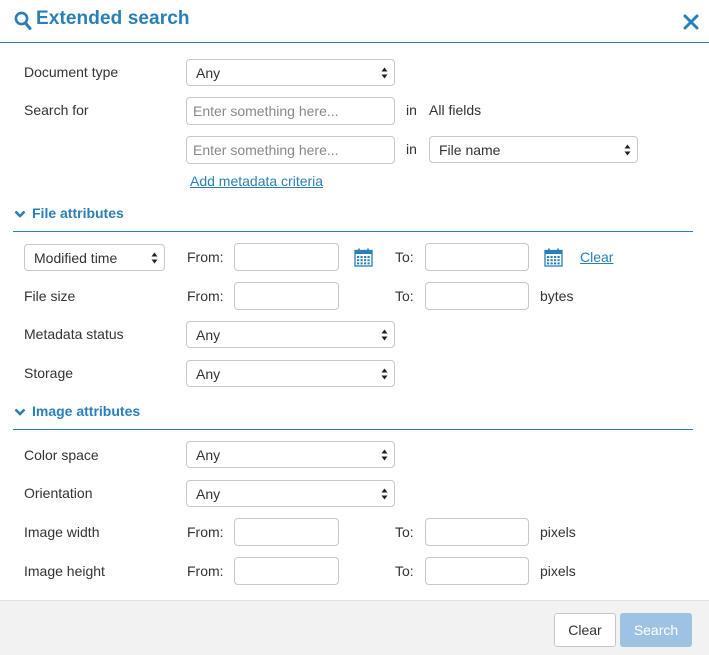  What do you see at coordinates (286, 571) in the screenshot?
I see `height-from-input` at bounding box center [286, 571].